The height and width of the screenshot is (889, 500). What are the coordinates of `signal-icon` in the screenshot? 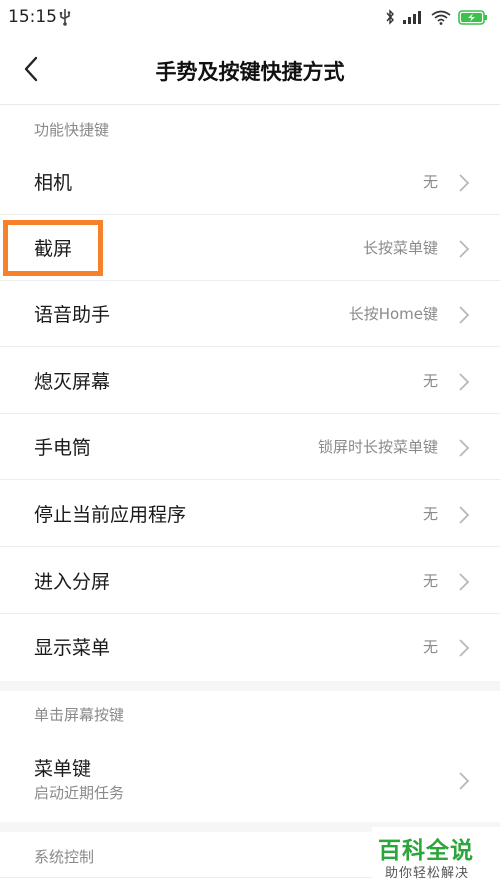 It's located at (412, 17).